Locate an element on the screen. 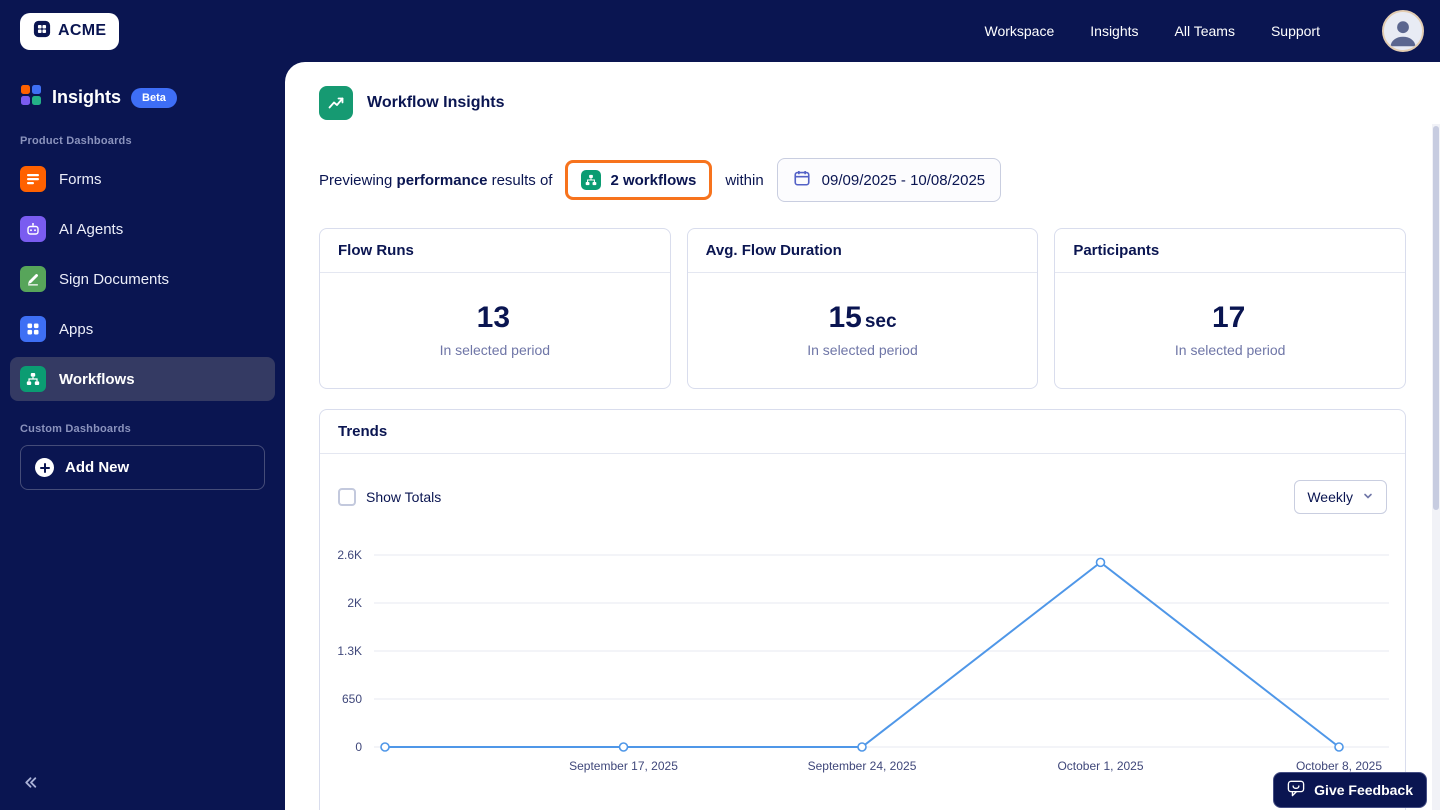 Image resolution: width=1440 pixels, height=810 pixels. sidebar-item-label: Workflows is located at coordinates (97, 379).